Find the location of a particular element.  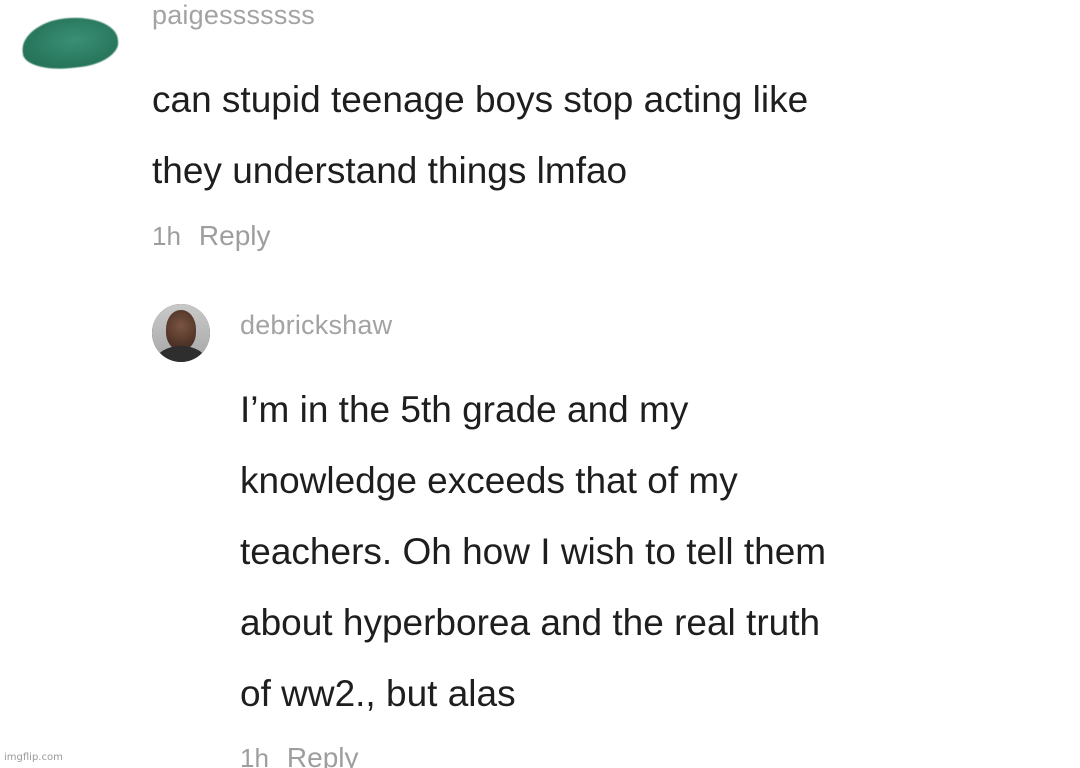

comment-line: about hyperborea and the real truth is located at coordinates (530, 622).